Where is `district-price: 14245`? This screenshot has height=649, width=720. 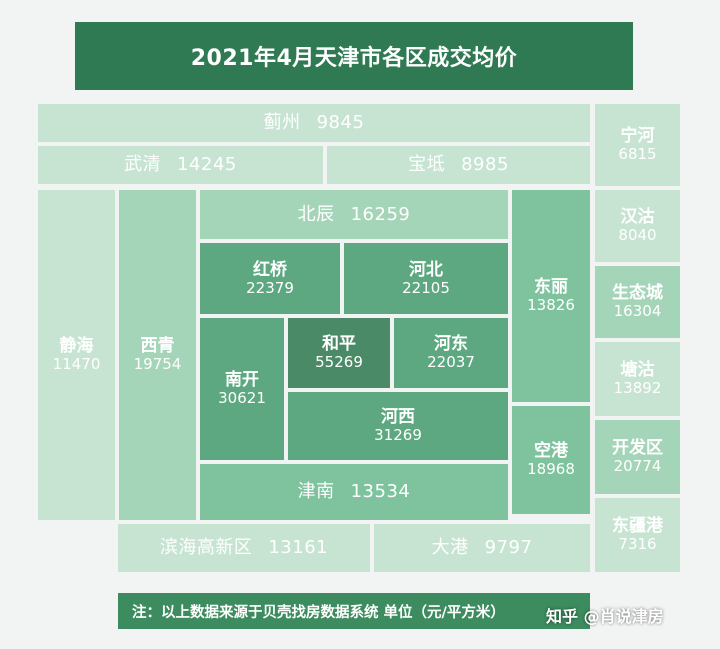
district-price: 14245 is located at coordinates (207, 165).